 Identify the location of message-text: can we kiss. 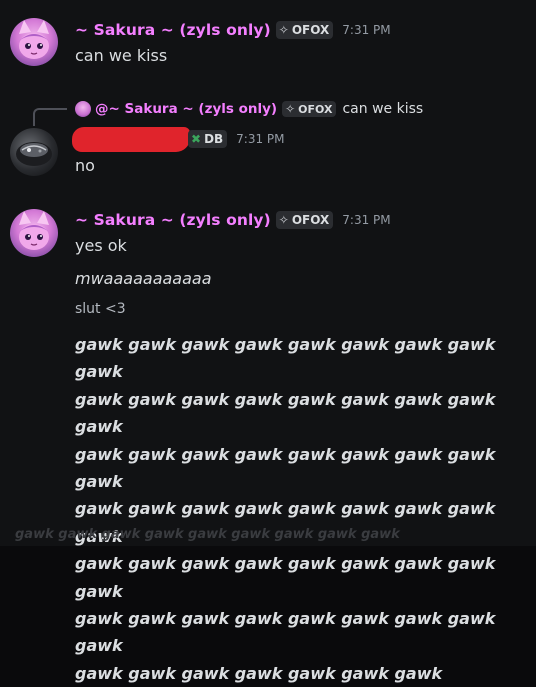
(121, 55).